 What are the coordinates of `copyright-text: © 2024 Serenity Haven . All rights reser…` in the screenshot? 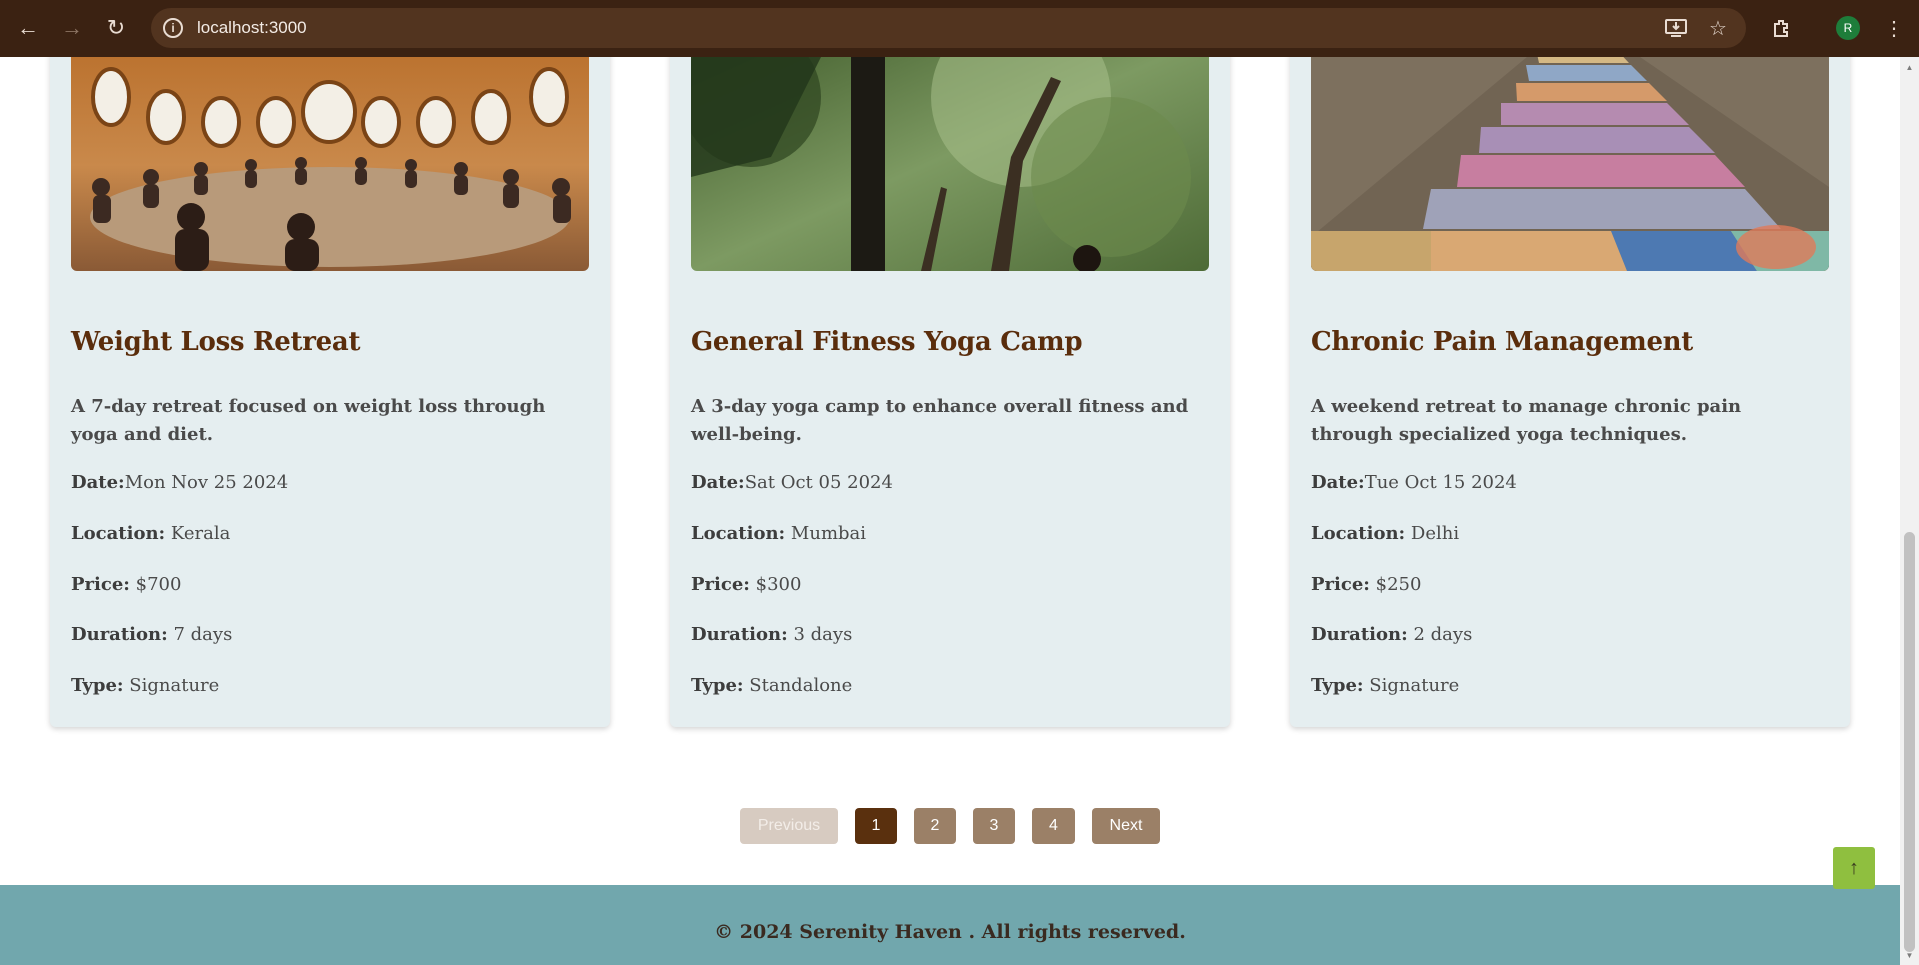 It's located at (950, 931).